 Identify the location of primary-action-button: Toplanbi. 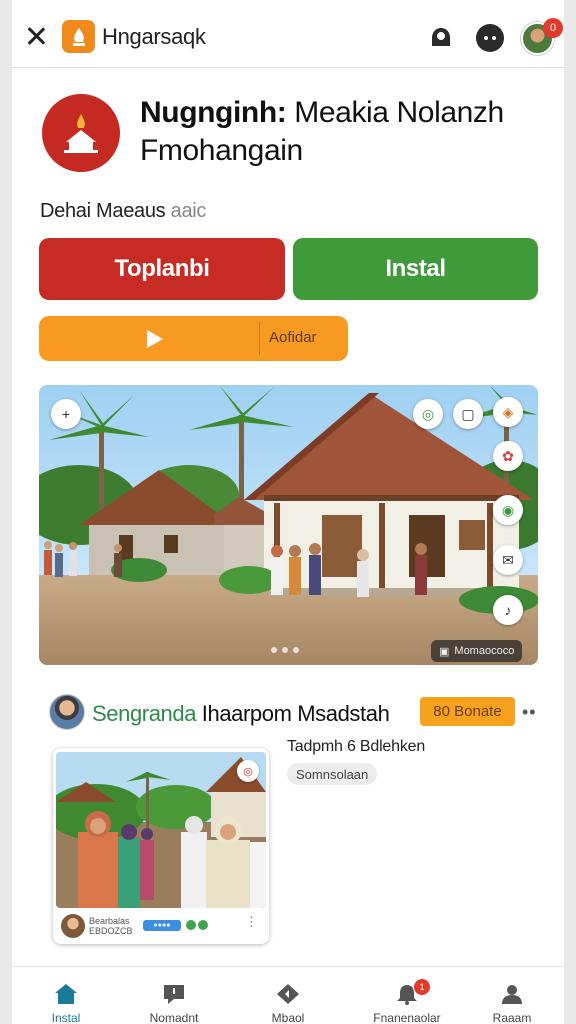
(162, 269).